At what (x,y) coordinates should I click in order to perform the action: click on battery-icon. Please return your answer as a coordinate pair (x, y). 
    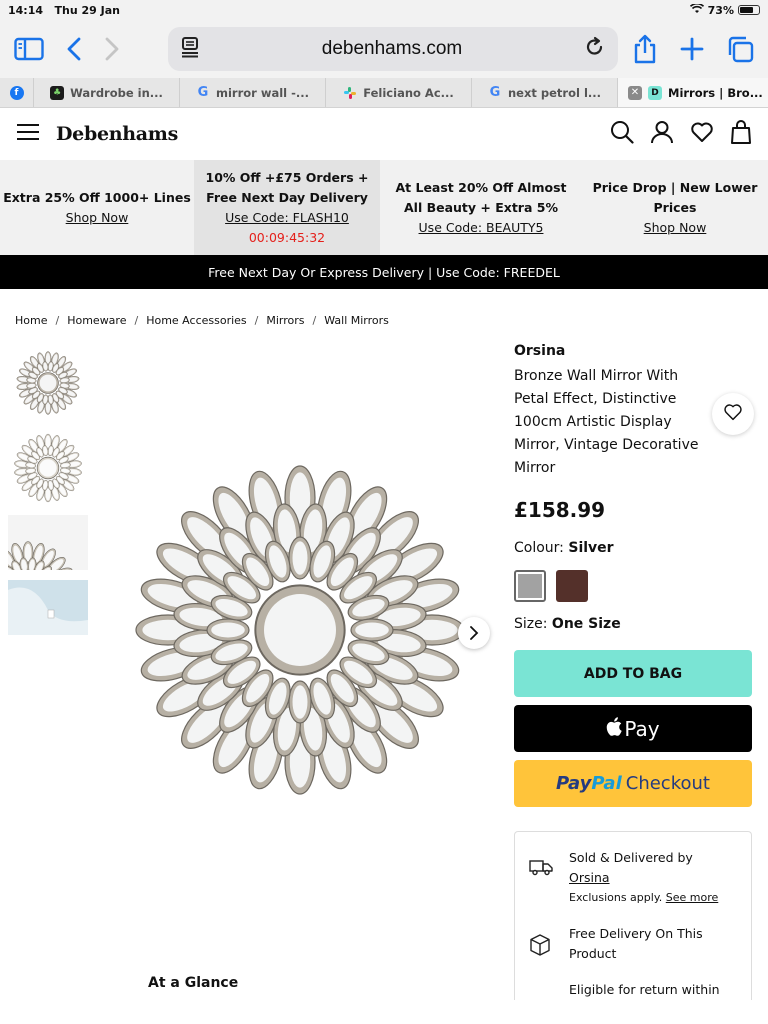
    Looking at the image, I should click on (749, 10).